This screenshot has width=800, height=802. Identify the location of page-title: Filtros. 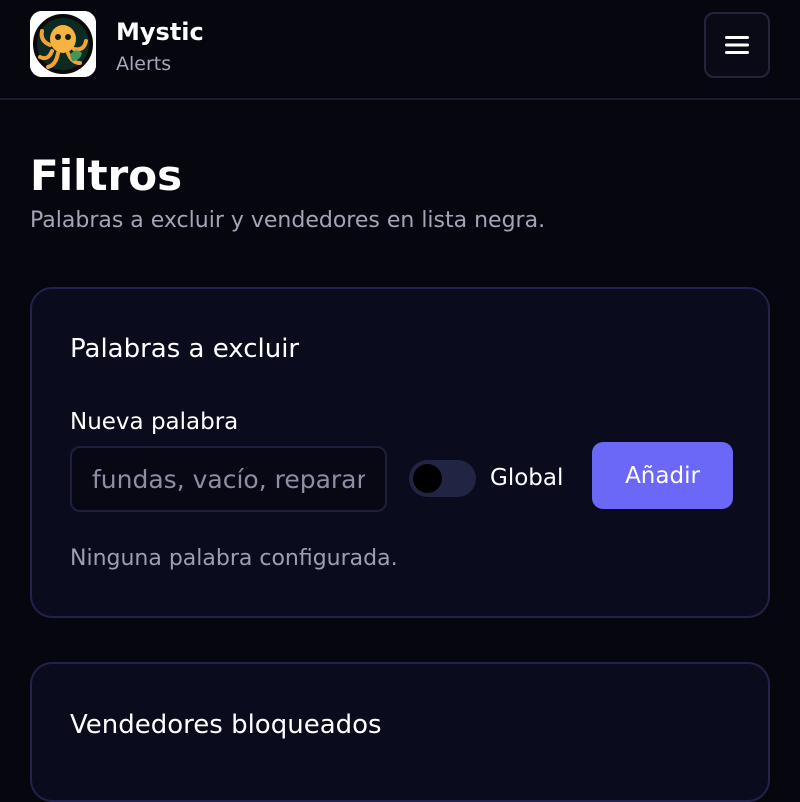
(106, 175).